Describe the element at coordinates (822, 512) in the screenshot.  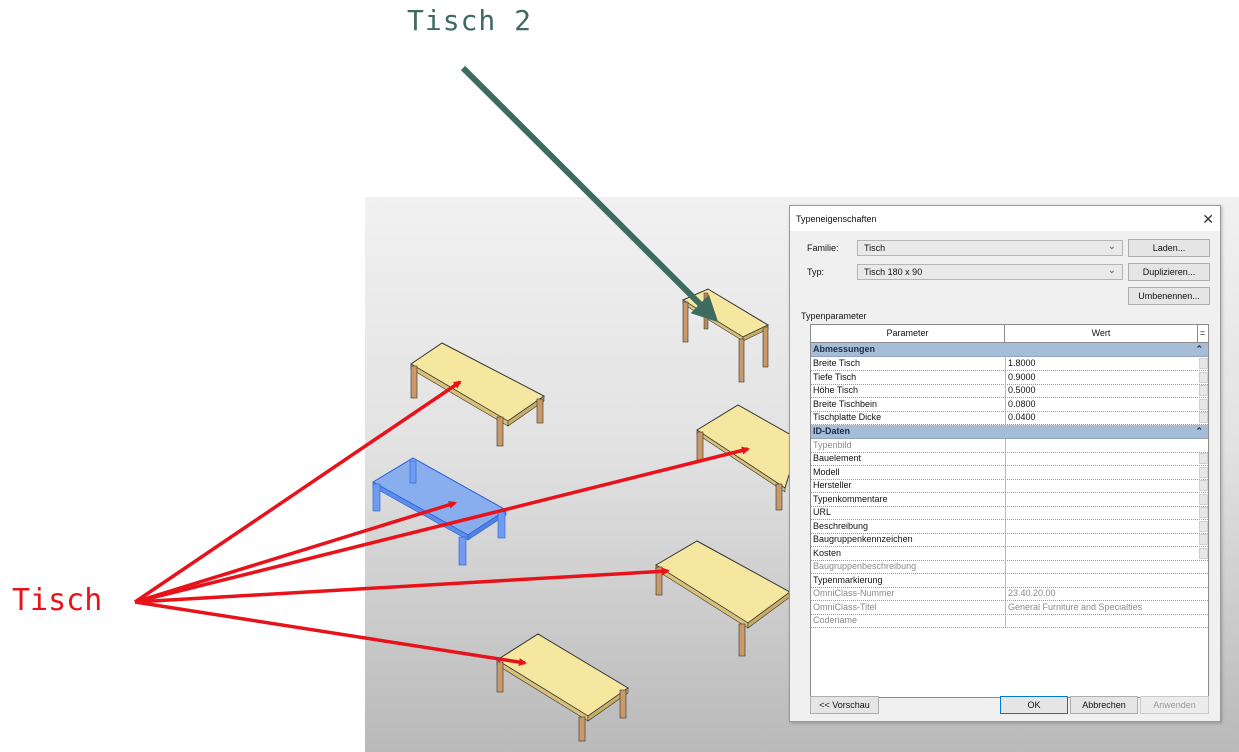
I see `parameter-name: URL` at that location.